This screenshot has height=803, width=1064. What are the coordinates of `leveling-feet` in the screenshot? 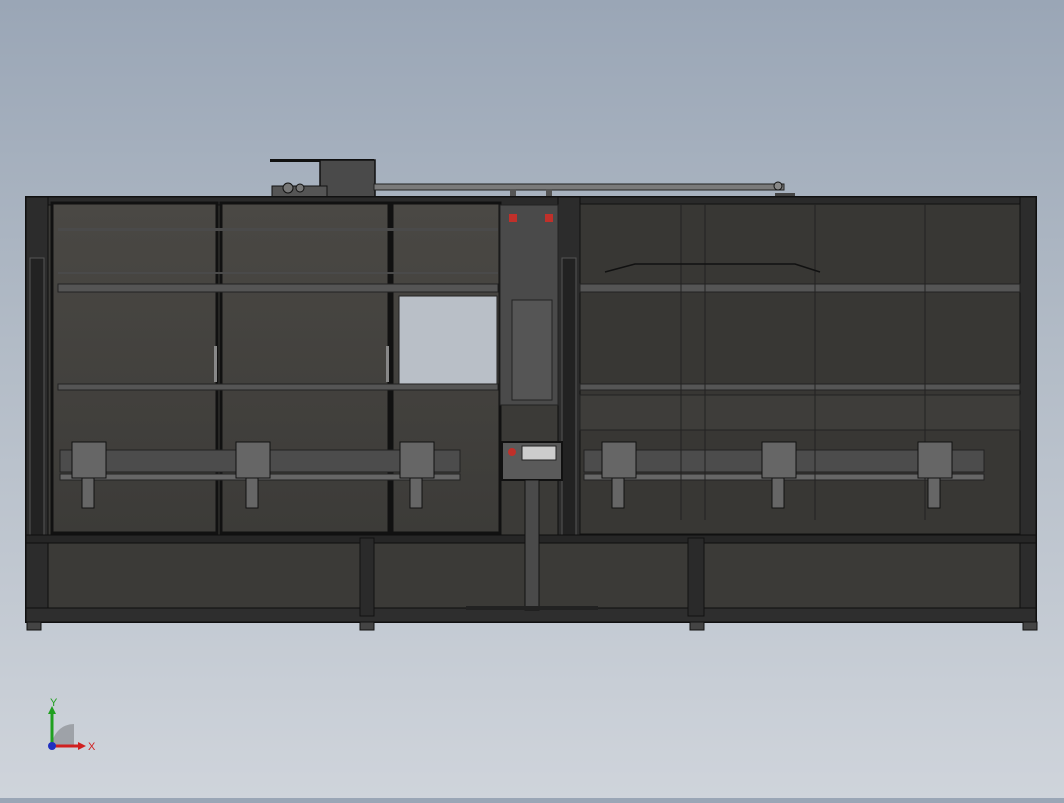 It's located at (532, 626).